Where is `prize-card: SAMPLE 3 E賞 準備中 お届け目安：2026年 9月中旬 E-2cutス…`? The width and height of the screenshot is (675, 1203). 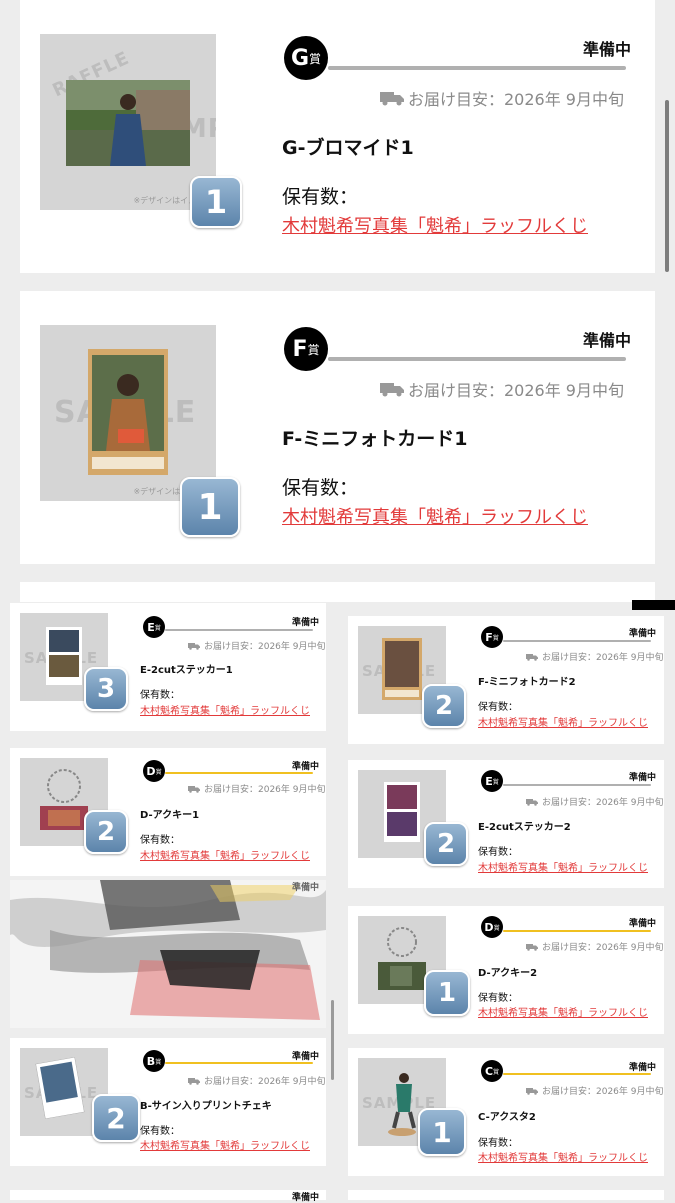 prize-card: SAMPLE 3 E賞 準備中 お届け目安：2026年 9月中旬 E-2cutス… is located at coordinates (168, 667).